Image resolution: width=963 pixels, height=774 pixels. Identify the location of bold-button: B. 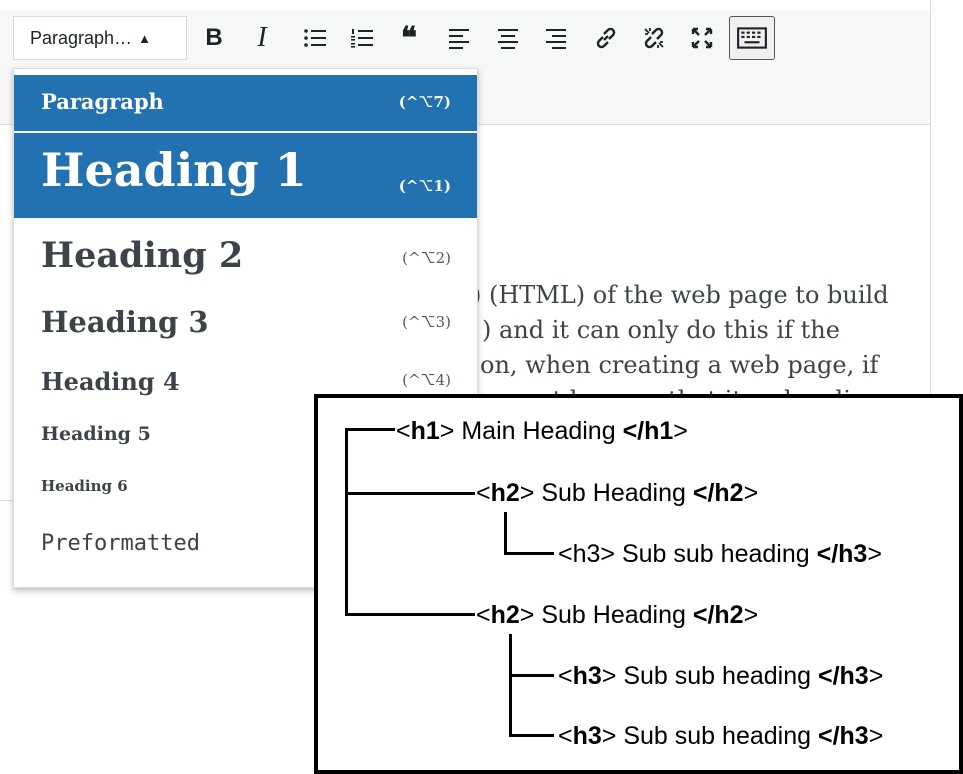
(214, 38).